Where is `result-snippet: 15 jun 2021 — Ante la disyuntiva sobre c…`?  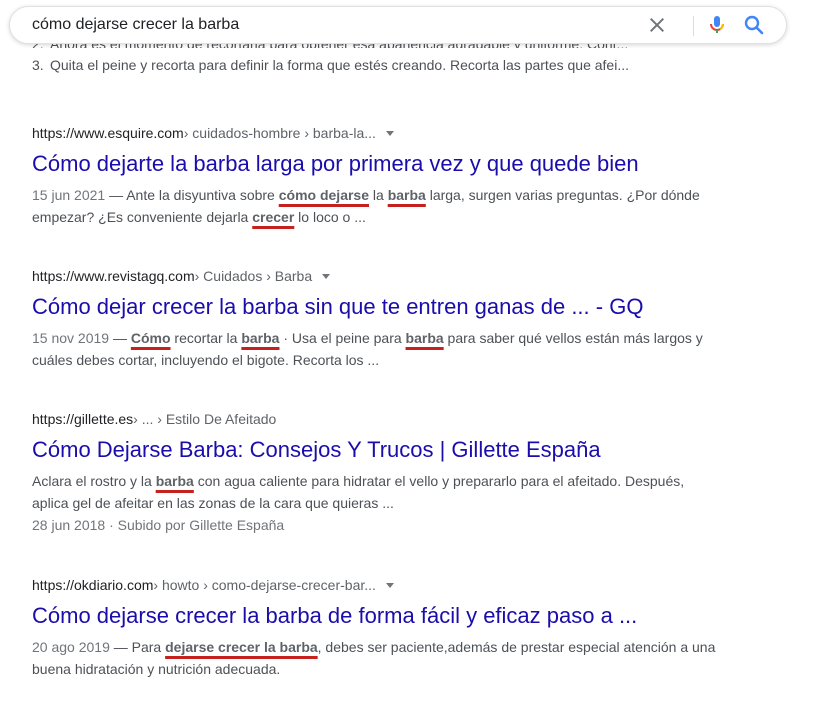 result-snippet: 15 jun 2021 — Ante la disyuntiva sobre c… is located at coordinates (366, 206).